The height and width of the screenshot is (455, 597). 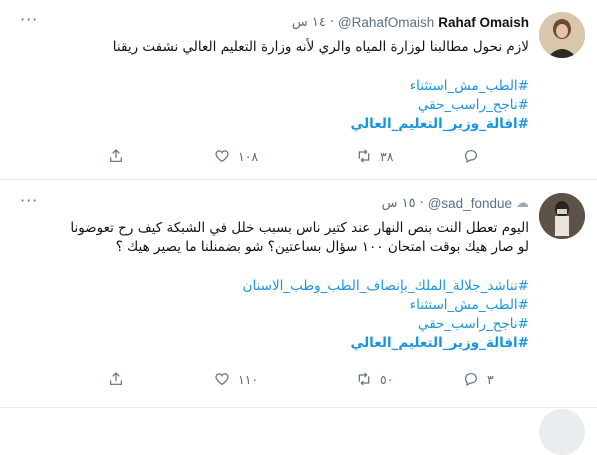 What do you see at coordinates (399, 203) in the screenshot?
I see `timestamp: ١٥ س` at bounding box center [399, 203].